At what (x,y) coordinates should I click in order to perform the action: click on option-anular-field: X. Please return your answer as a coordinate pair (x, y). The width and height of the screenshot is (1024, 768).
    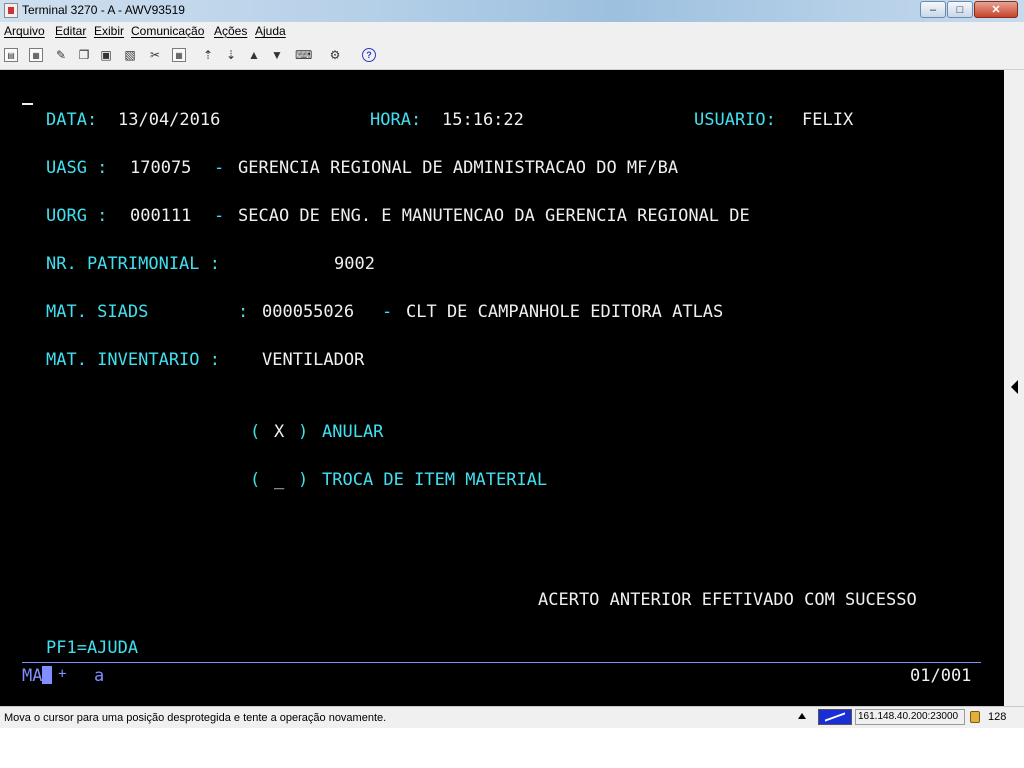
    Looking at the image, I should click on (279, 432).